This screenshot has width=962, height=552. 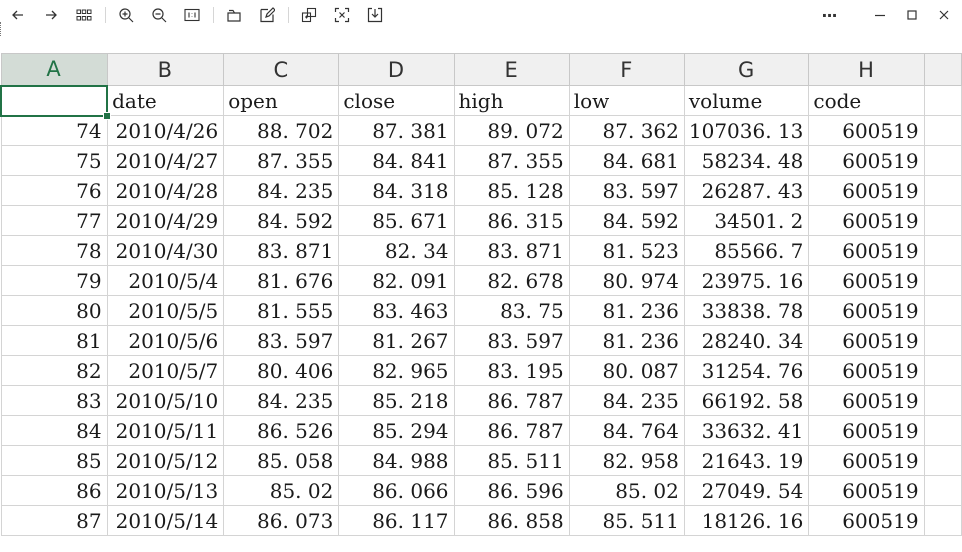 I want to click on cell-high: 83. 597, so click(x=511, y=340).